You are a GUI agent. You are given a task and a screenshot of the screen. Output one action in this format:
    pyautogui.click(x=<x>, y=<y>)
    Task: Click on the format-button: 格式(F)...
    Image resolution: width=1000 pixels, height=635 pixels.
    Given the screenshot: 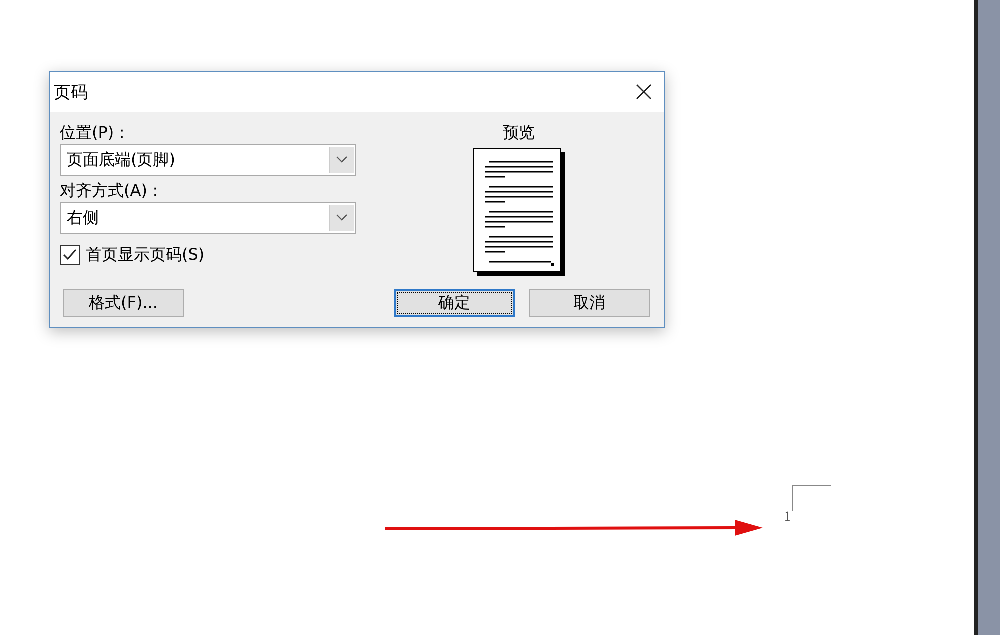 What is the action you would take?
    pyautogui.click(x=123, y=303)
    